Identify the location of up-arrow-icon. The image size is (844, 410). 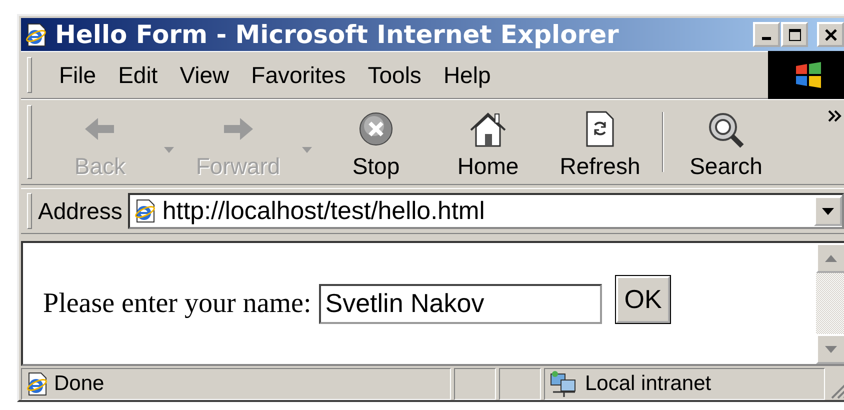
(831, 258).